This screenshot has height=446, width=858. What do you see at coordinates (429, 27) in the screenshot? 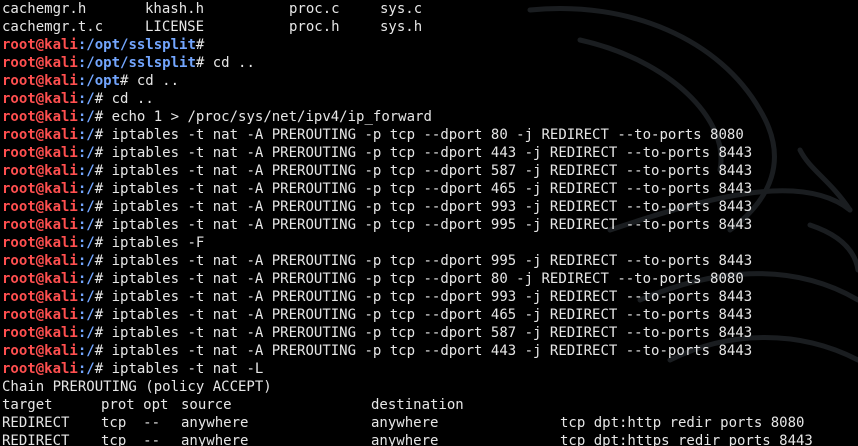
I see `ls-output-line: cachemgr.t.c LICENSE proc.h sys.h` at bounding box center [429, 27].